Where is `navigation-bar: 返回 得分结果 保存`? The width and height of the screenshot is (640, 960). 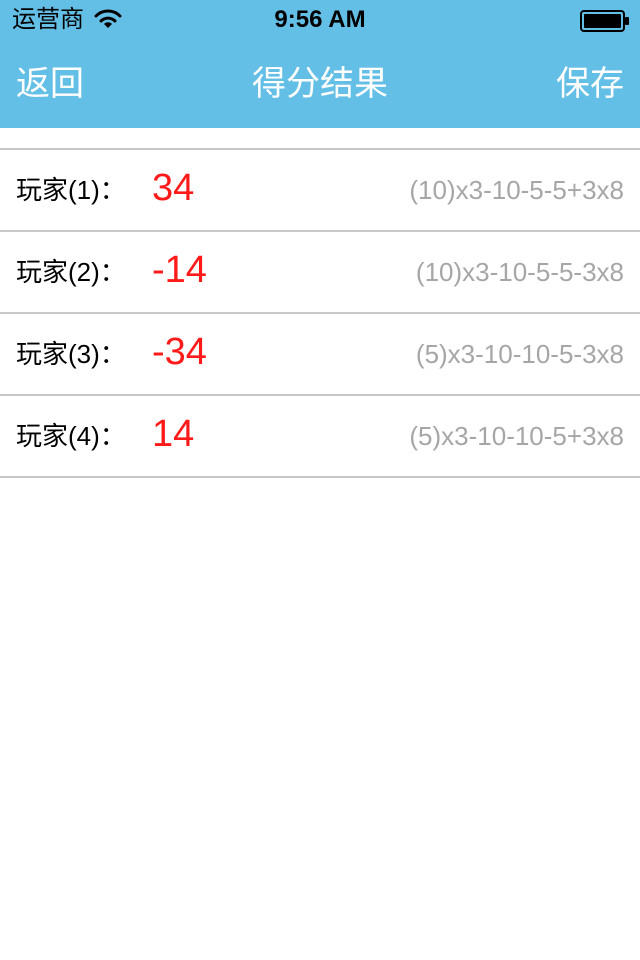 navigation-bar: 返回 得分结果 保存 is located at coordinates (320, 84).